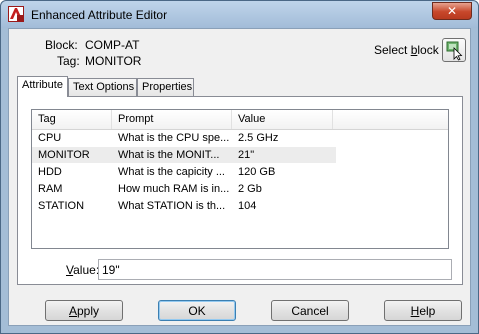  I want to click on row-tag: CPU, so click(50, 138).